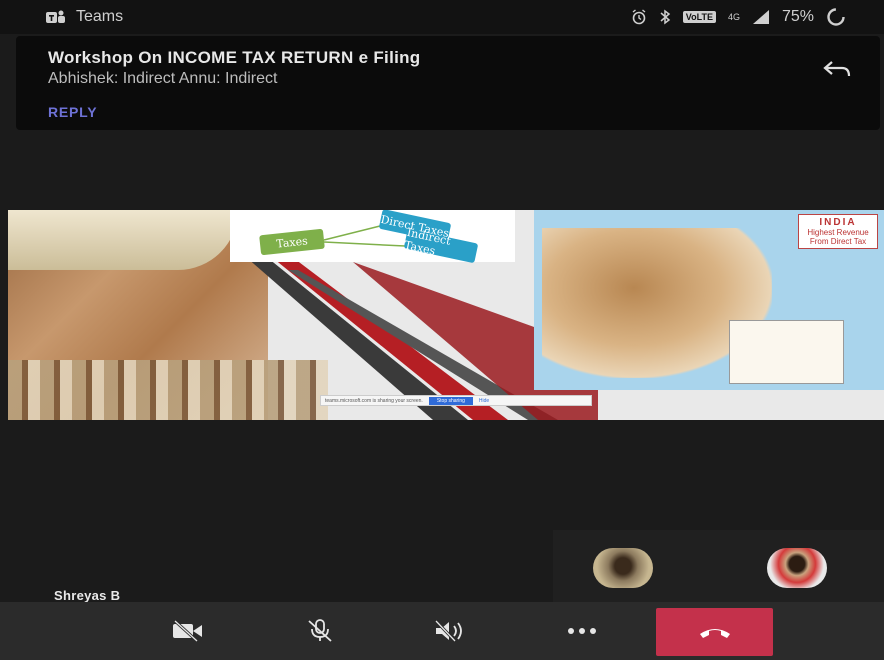 The width and height of the screenshot is (884, 660). I want to click on participant-thumbnails, so click(718, 566).